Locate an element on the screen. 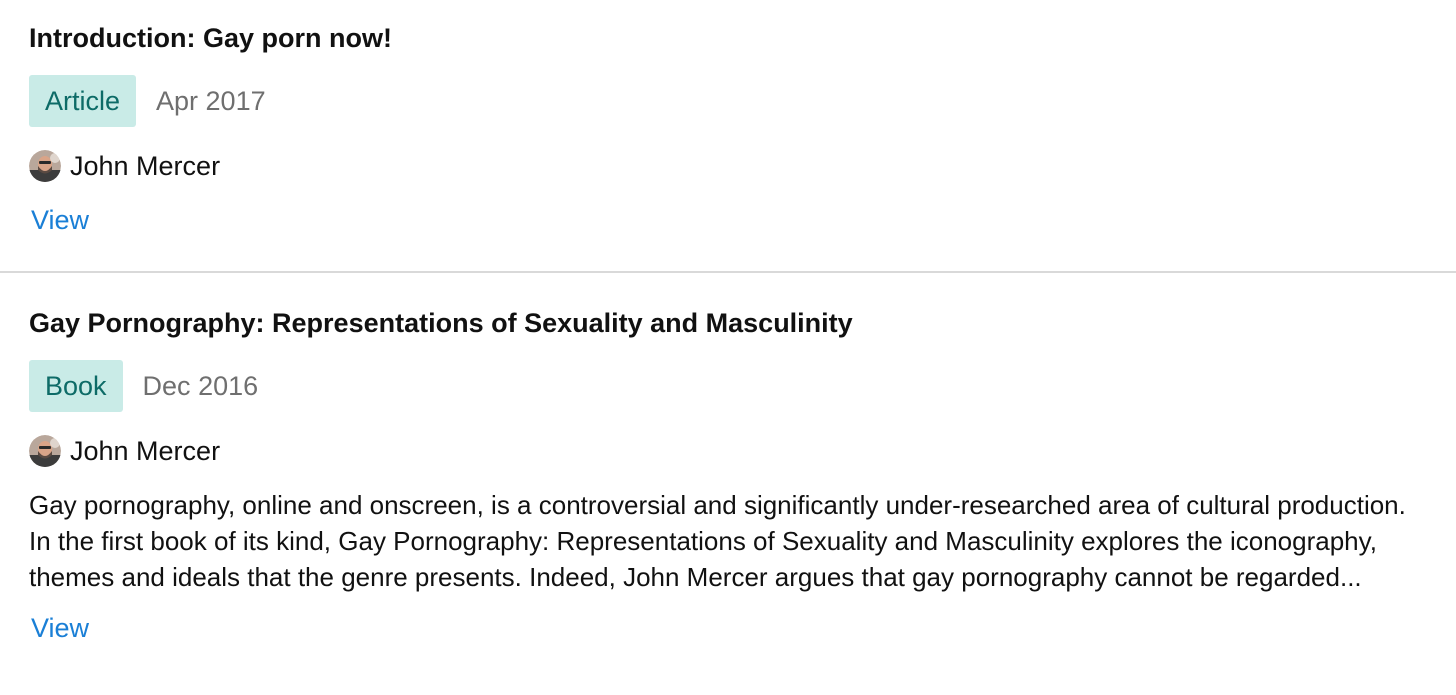  publication-type-badge: Article is located at coordinates (83, 101).